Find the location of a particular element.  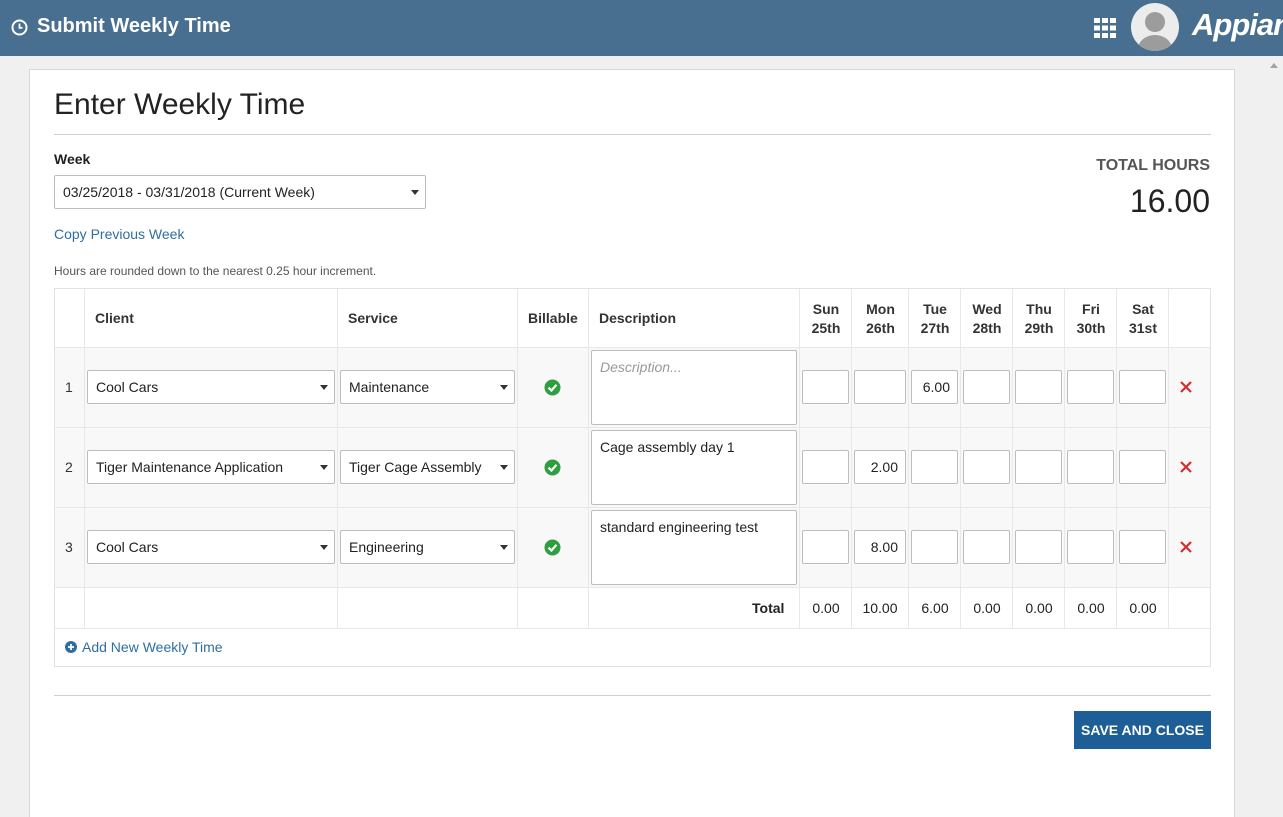

apps-grid-icon is located at coordinates (1105, 28).